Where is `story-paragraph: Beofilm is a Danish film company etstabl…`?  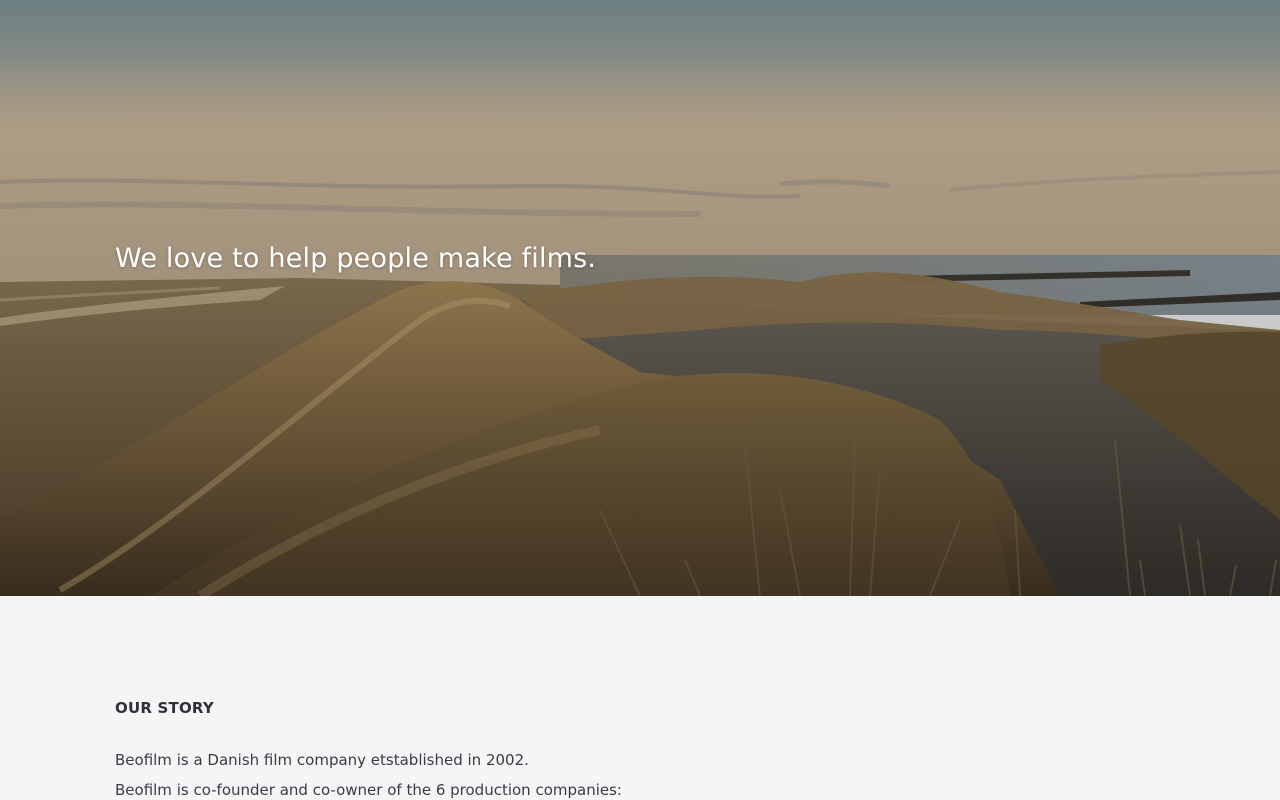 story-paragraph: Beofilm is a Danish film company etstabl… is located at coordinates (322, 760).